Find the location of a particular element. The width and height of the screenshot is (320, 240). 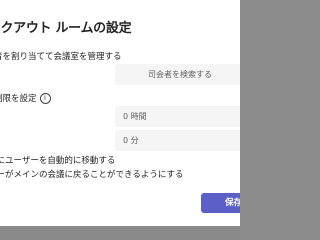

time-limit-label-text: 制限を設定 is located at coordinates (18, 99).